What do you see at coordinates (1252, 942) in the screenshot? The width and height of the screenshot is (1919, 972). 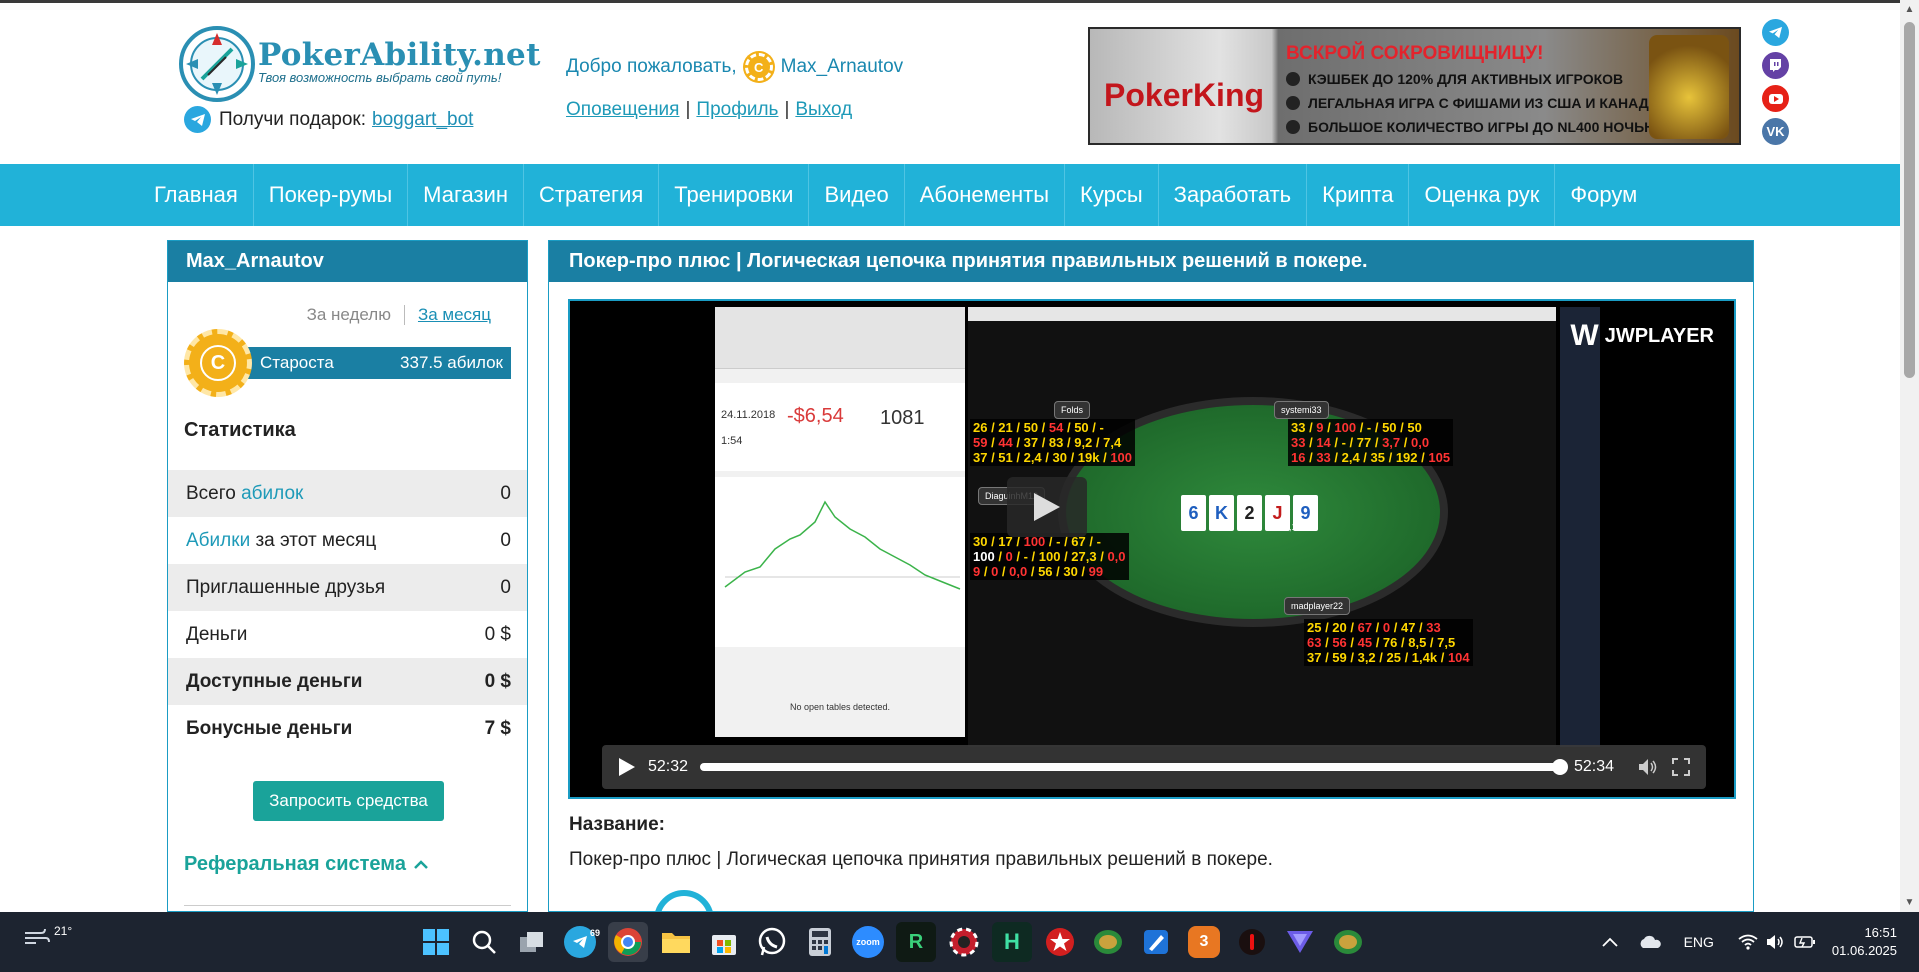 I see `app-ggpoker-icon` at bounding box center [1252, 942].